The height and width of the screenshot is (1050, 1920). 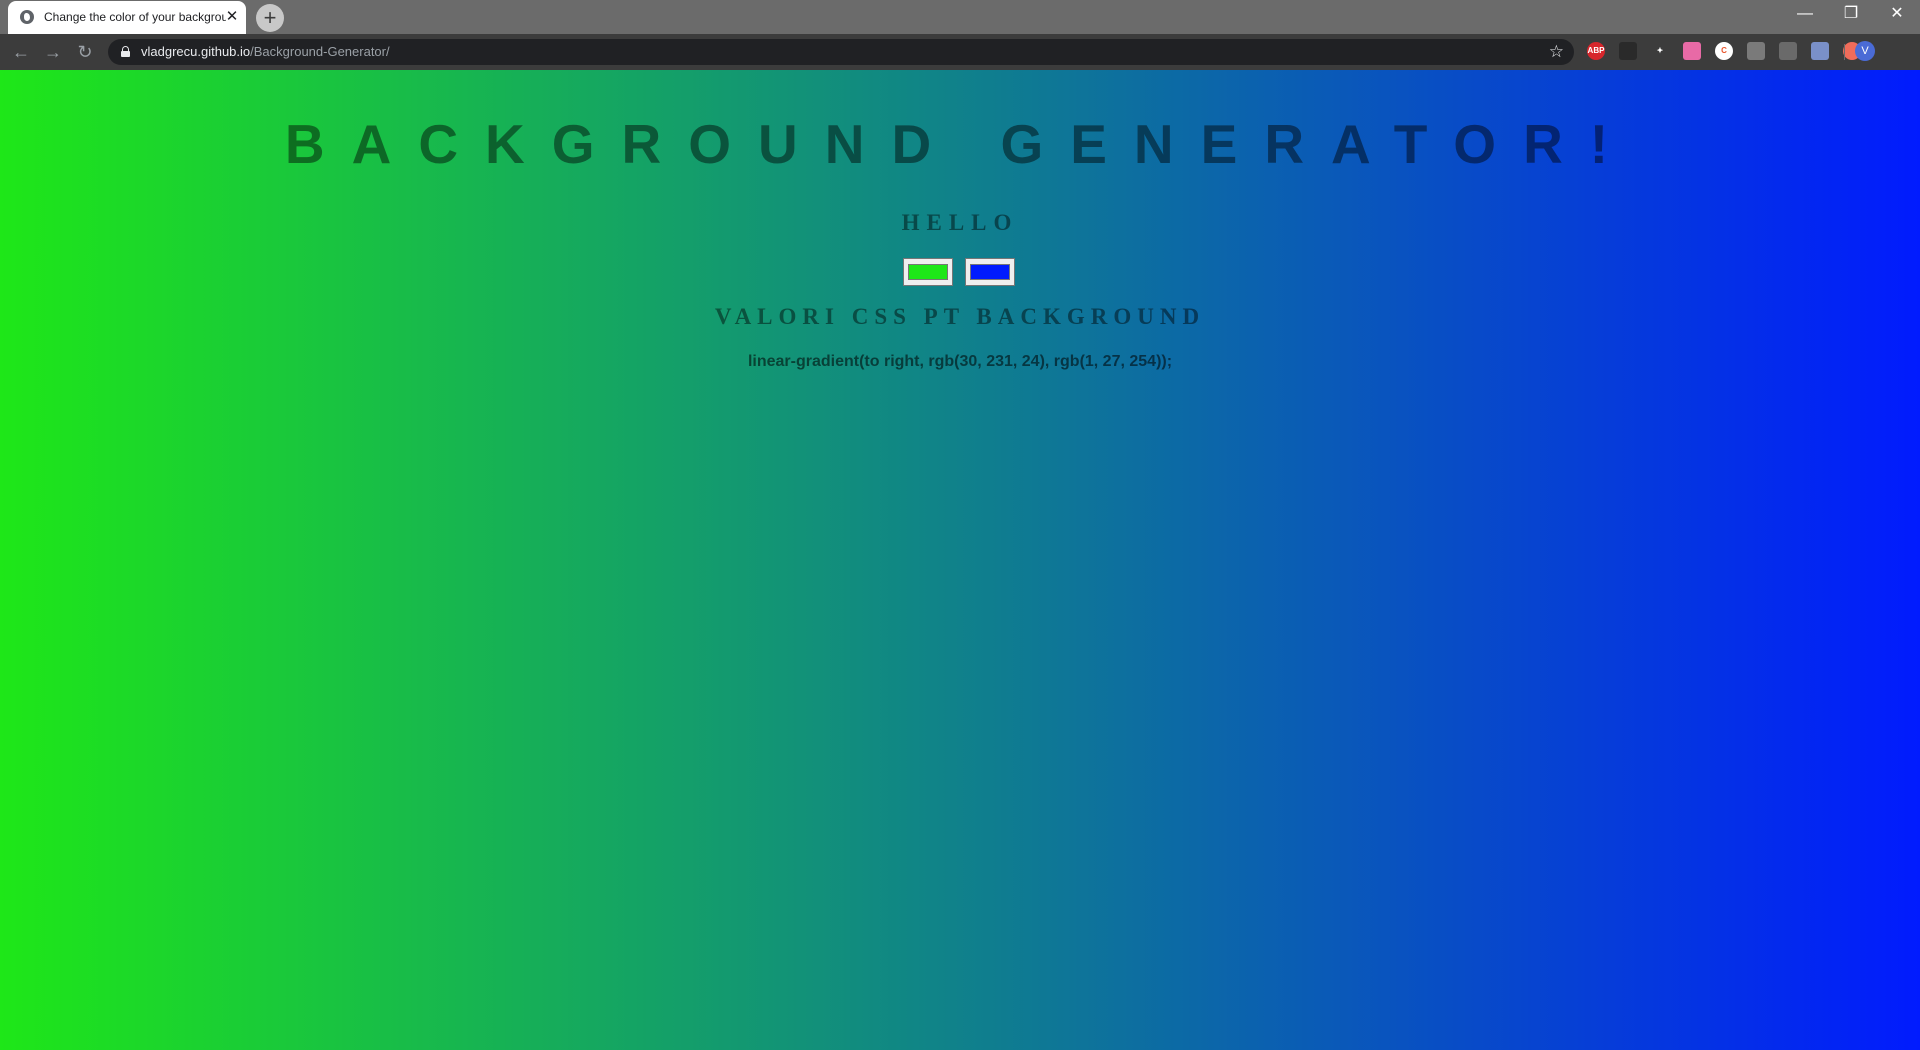 I want to click on close-window-button: ✕, so click(x=1897, y=15).